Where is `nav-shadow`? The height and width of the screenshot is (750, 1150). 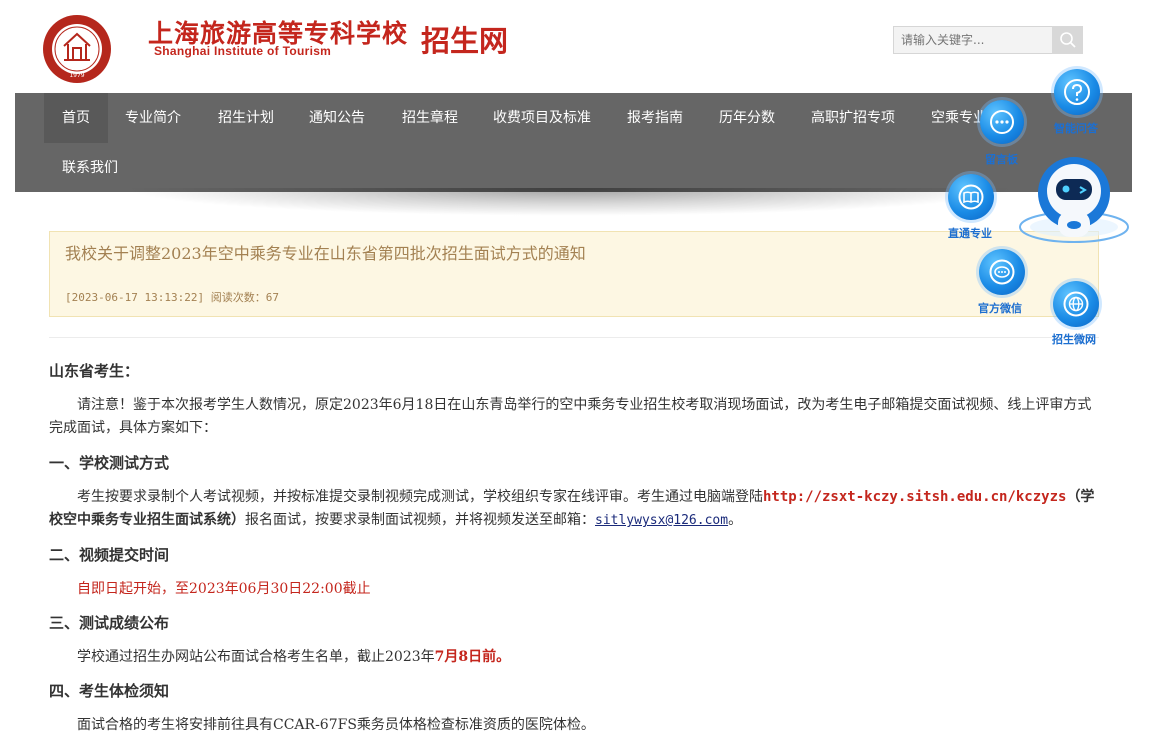
nav-shadow is located at coordinates (570, 202).